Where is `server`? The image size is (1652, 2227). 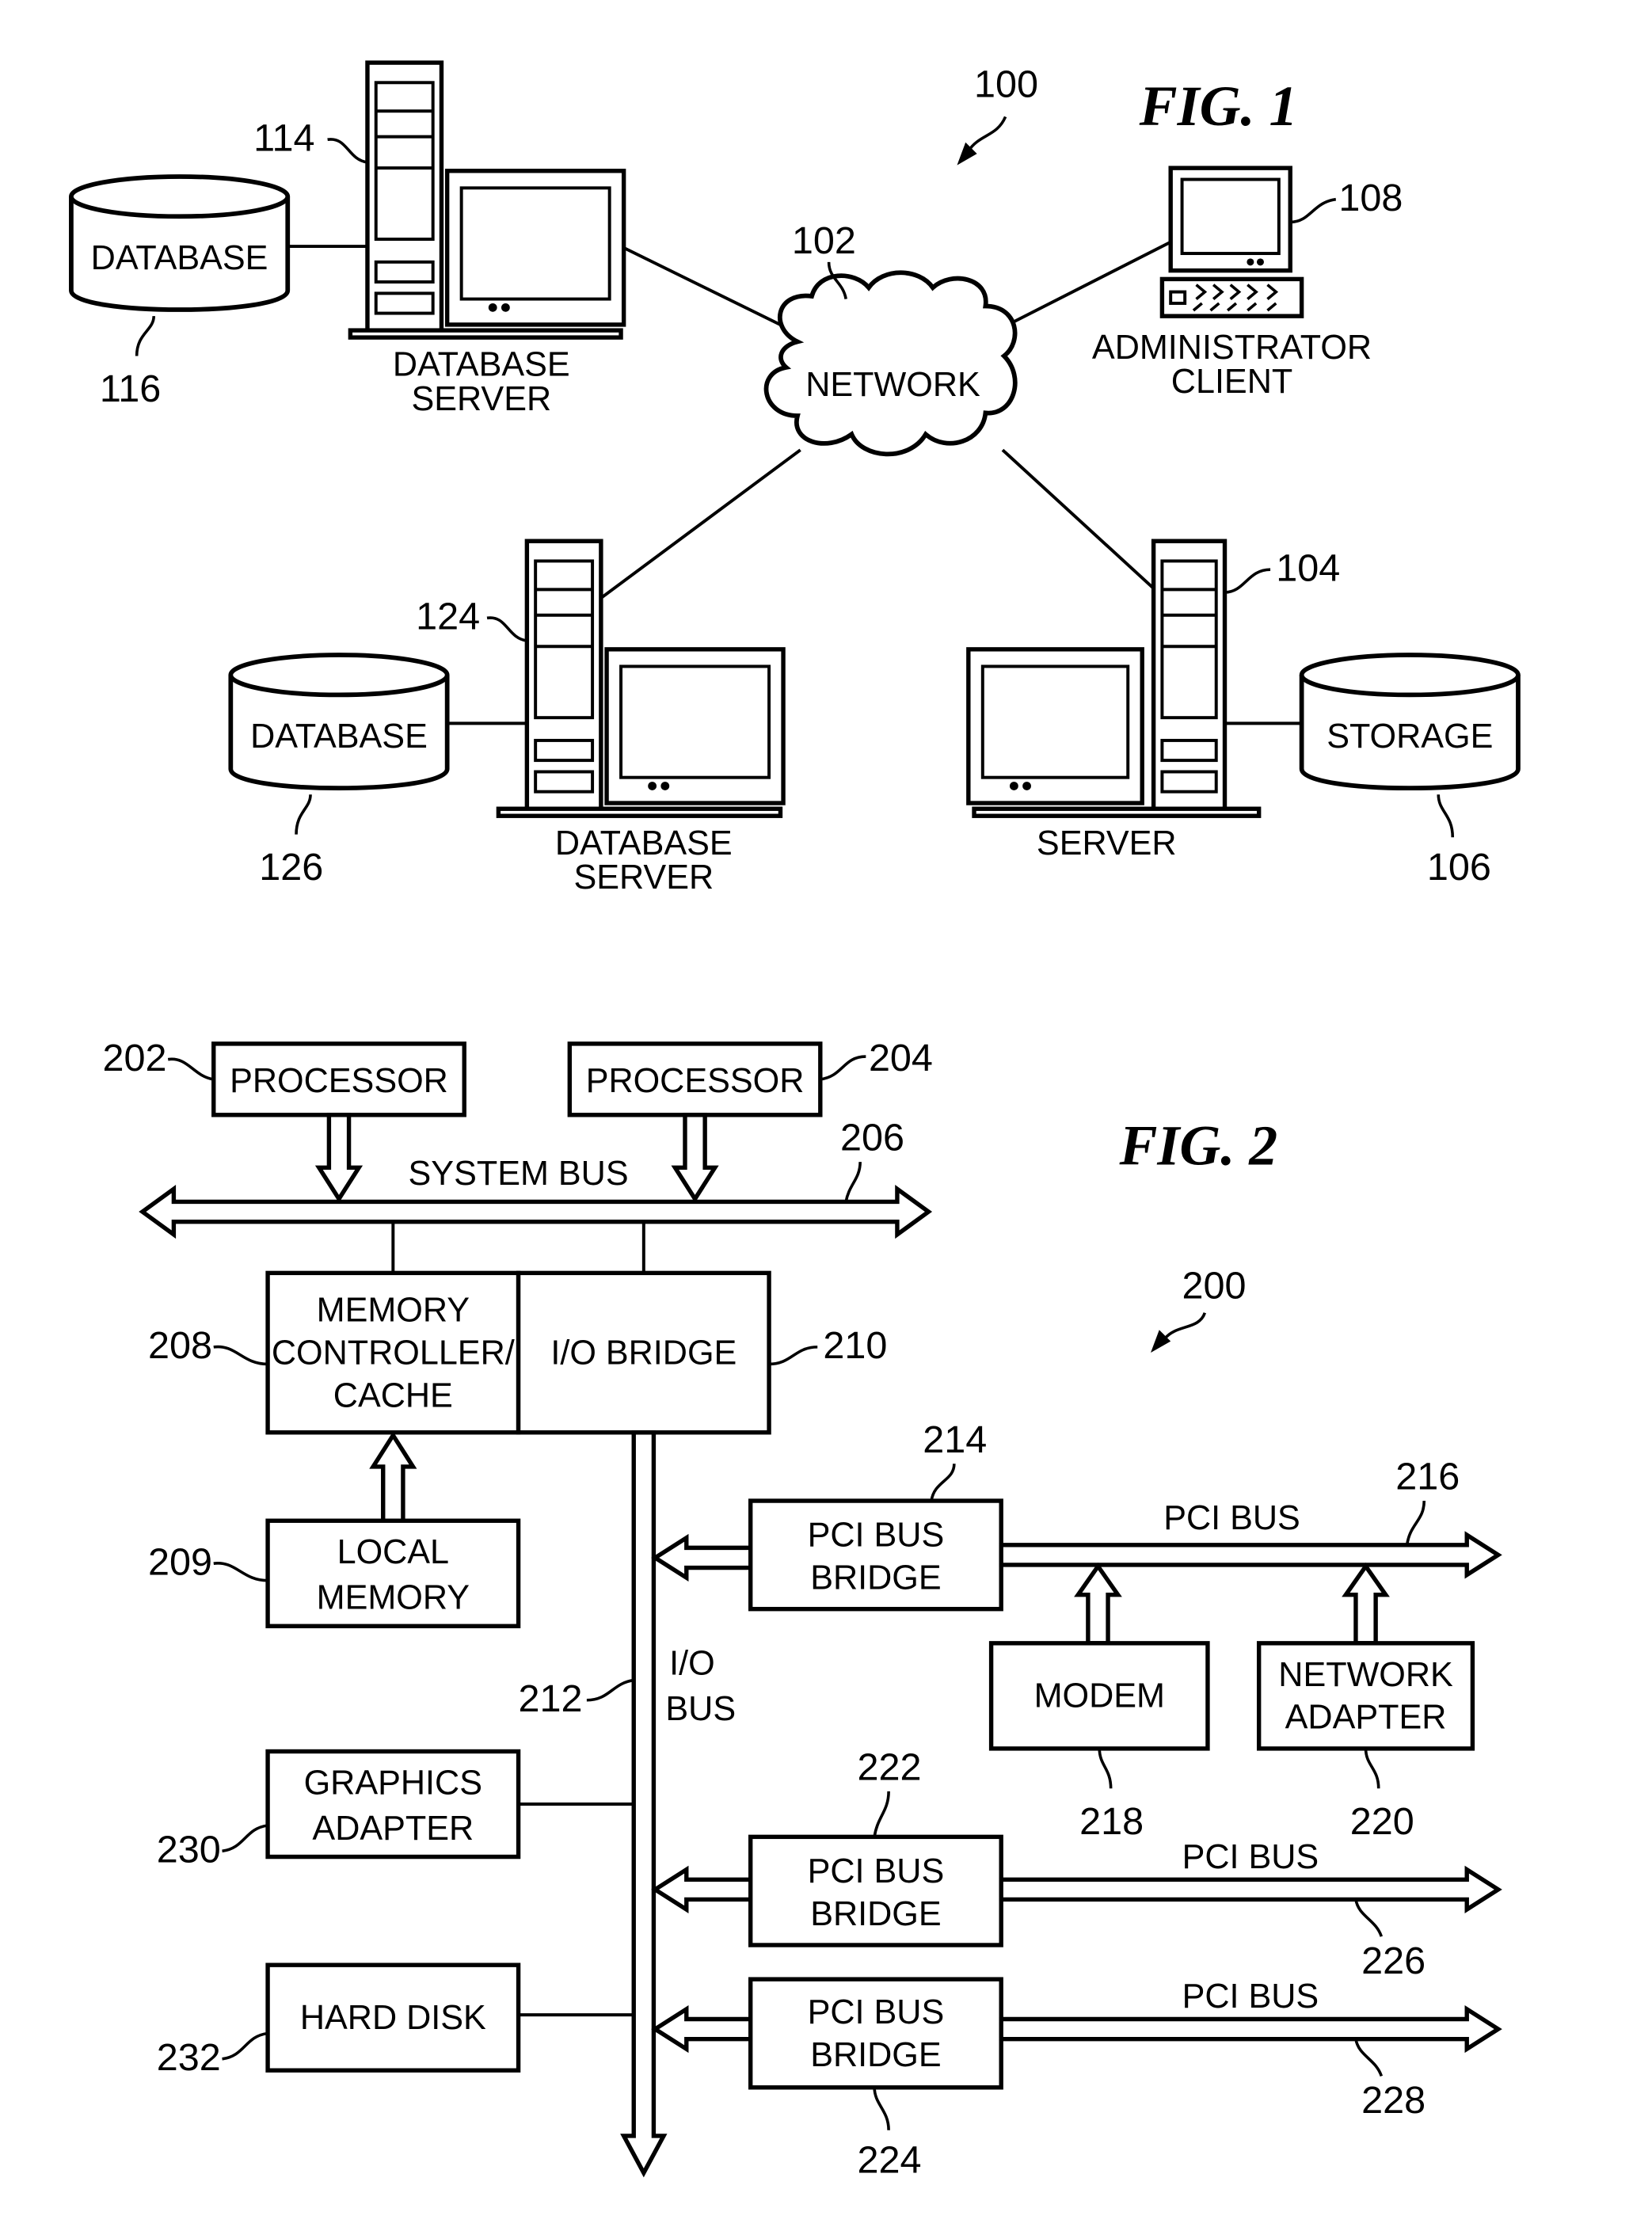
server is located at coordinates (1114, 678).